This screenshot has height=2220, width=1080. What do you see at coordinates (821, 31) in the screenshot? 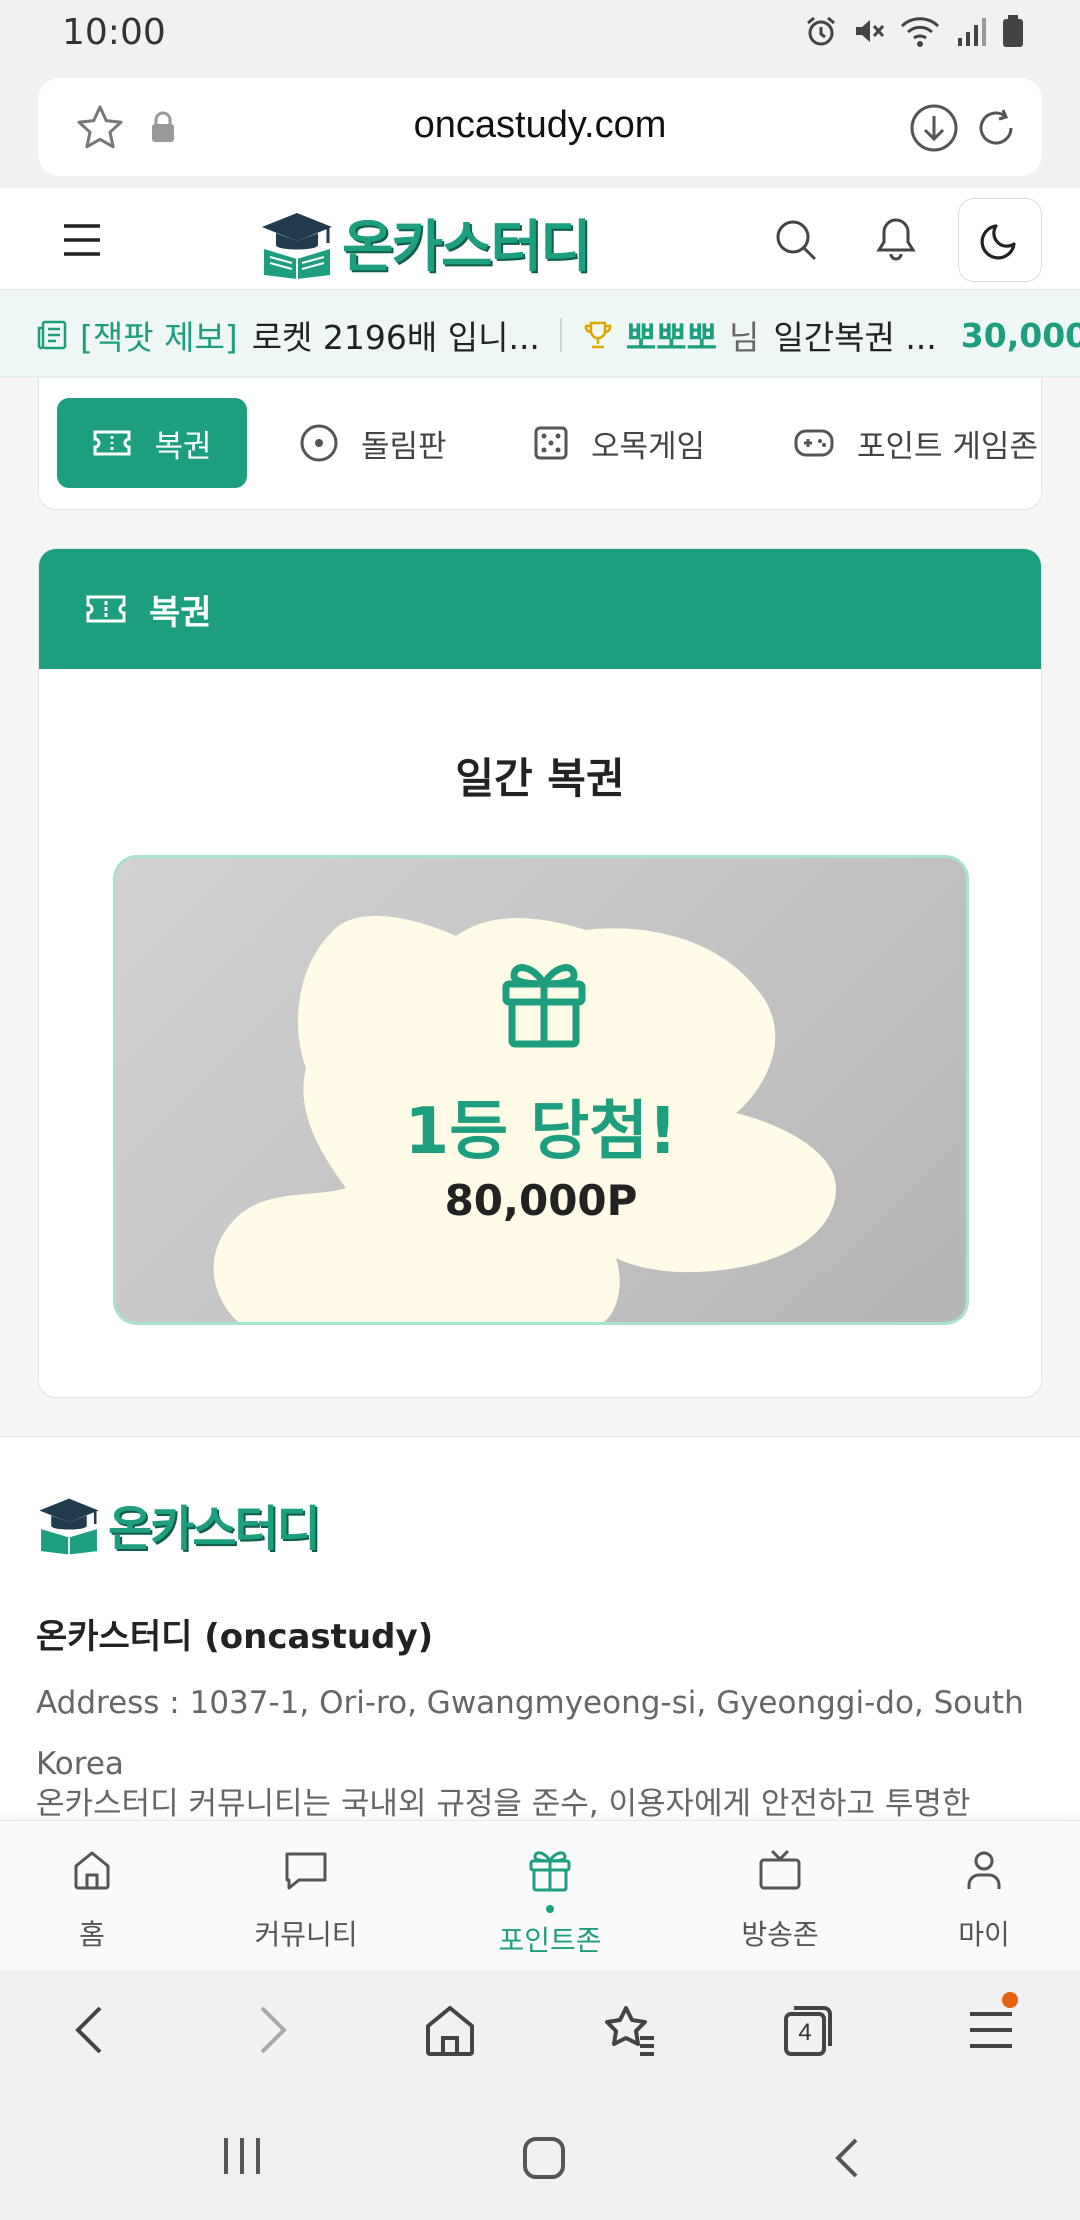
I see `alarm-icon` at bounding box center [821, 31].